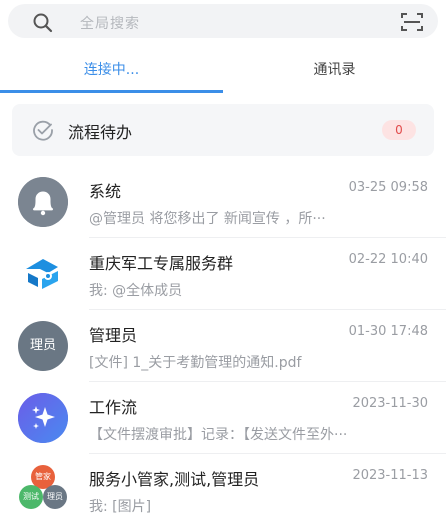  I want to click on mini-avatar: 测试, so click(31, 497).